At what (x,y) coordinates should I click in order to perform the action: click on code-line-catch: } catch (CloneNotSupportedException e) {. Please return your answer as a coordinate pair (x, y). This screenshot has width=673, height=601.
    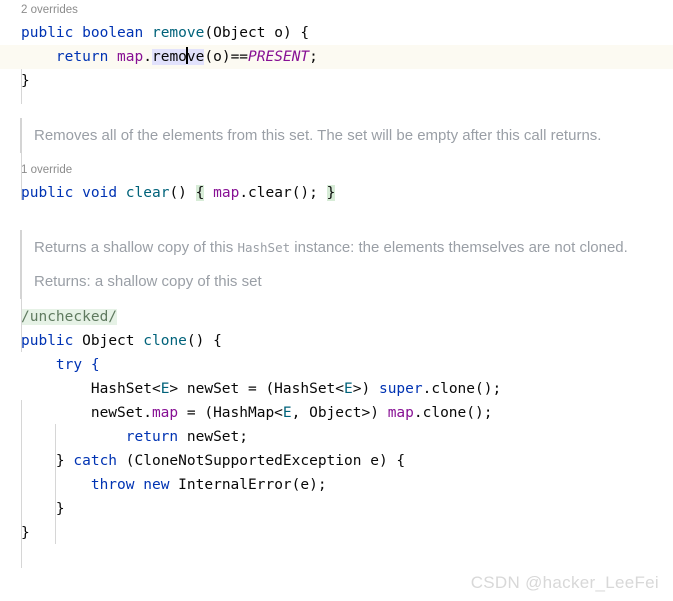
    Looking at the image, I should click on (336, 461).